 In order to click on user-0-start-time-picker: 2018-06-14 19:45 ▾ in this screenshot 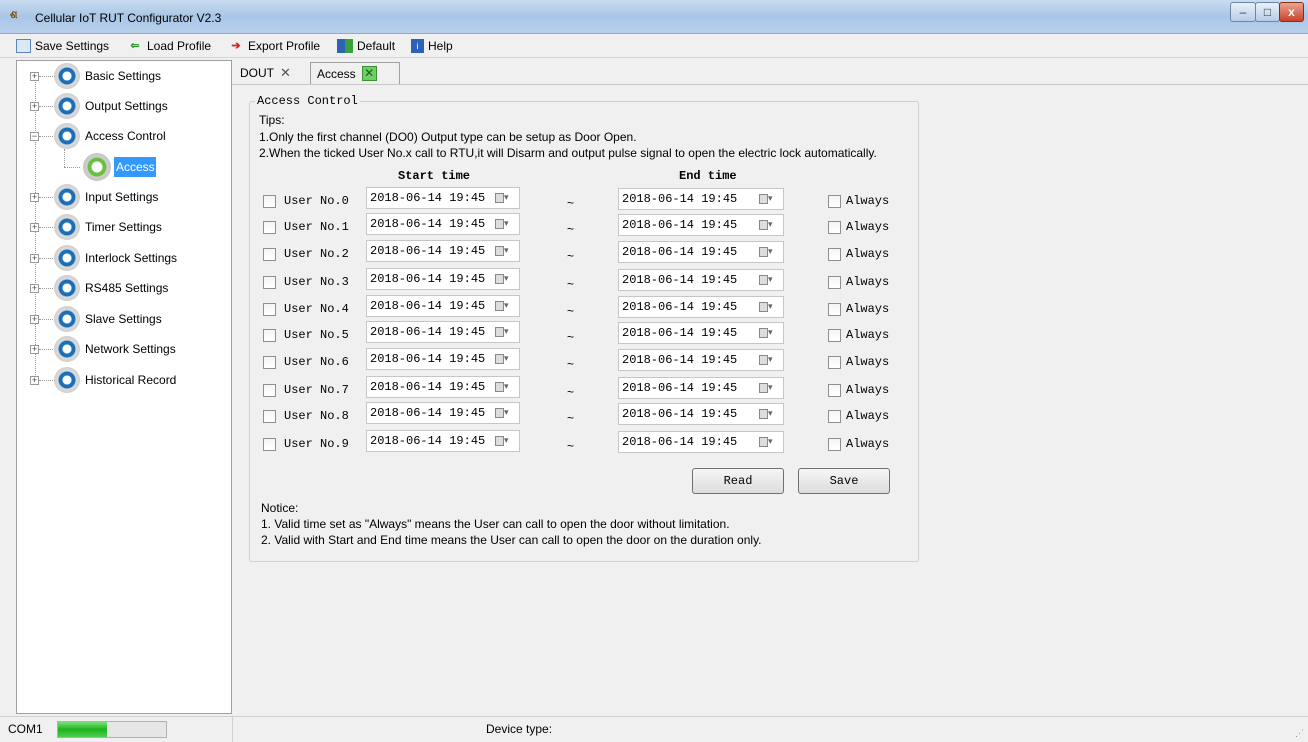, I will do `click(443, 198)`.